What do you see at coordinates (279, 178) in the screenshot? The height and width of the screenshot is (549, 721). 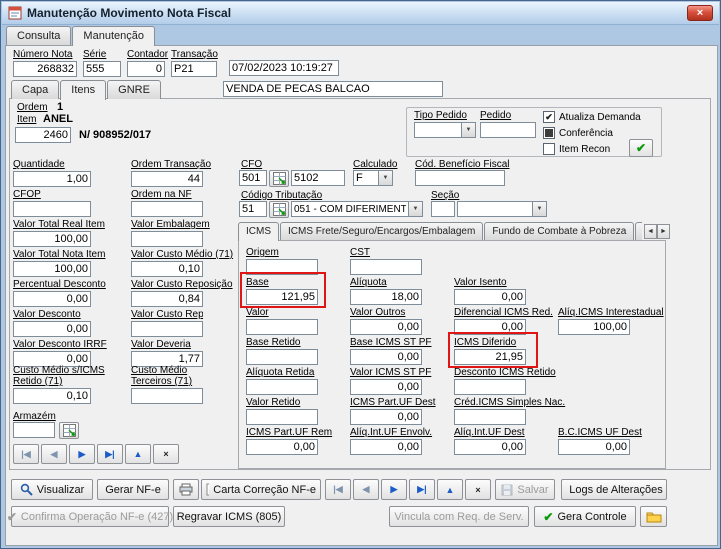 I see `cfo-lookup-button` at bounding box center [279, 178].